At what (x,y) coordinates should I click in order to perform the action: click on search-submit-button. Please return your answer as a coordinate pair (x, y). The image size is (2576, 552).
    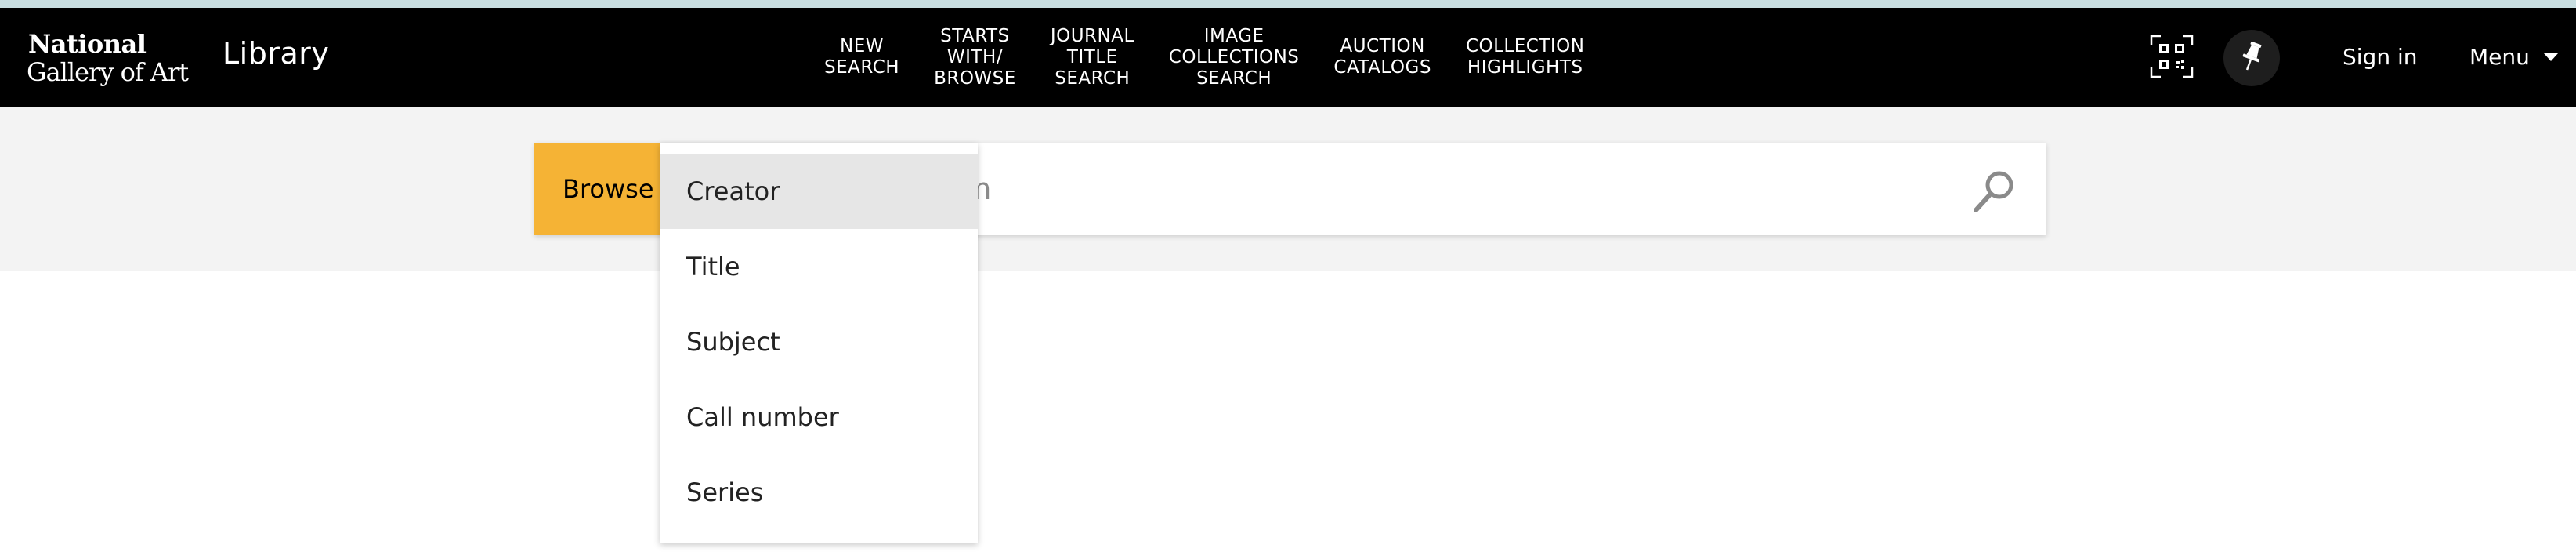
    Looking at the image, I should click on (1995, 191).